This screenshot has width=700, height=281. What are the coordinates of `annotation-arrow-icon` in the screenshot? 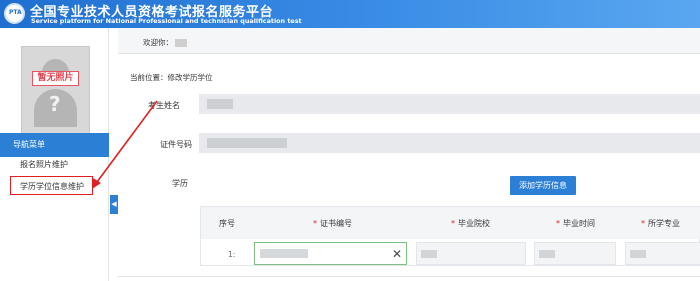 It's located at (125, 144).